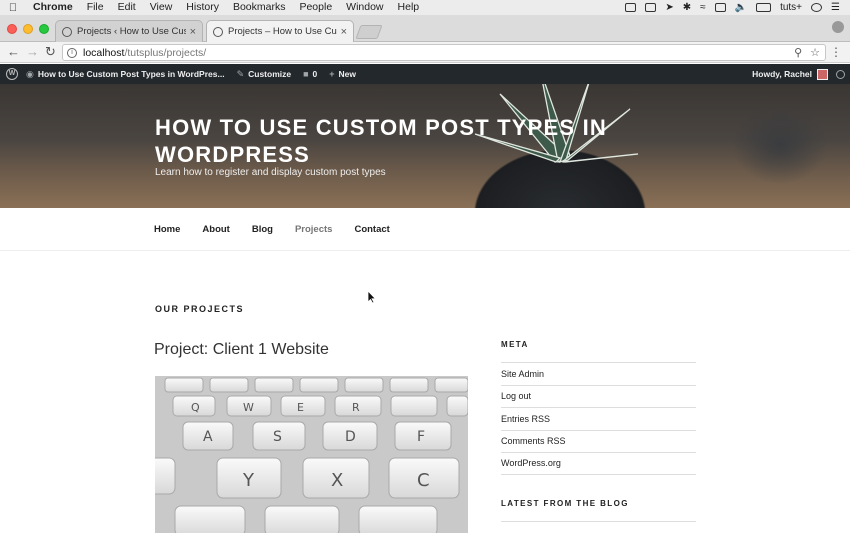 This screenshot has width=850, height=533. What do you see at coordinates (165, 52) in the screenshot?
I see `url-path: /tutsplus/projects/` at bounding box center [165, 52].